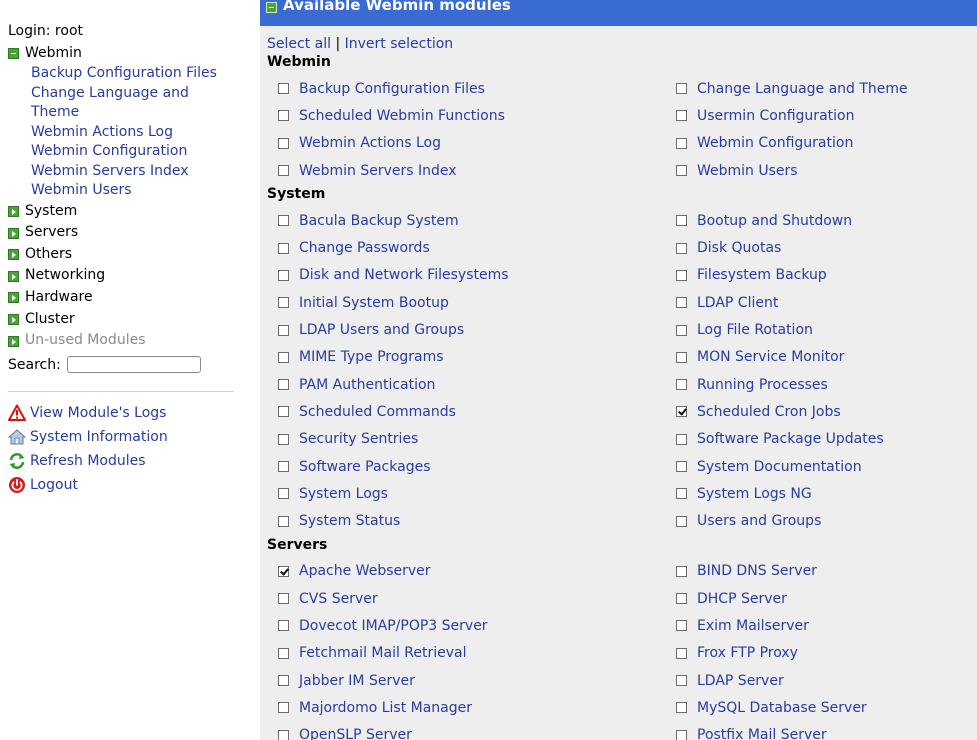  What do you see at coordinates (118, 103) in the screenshot?
I see `menu-item-change-language-and-theme: Change Language and Theme` at bounding box center [118, 103].